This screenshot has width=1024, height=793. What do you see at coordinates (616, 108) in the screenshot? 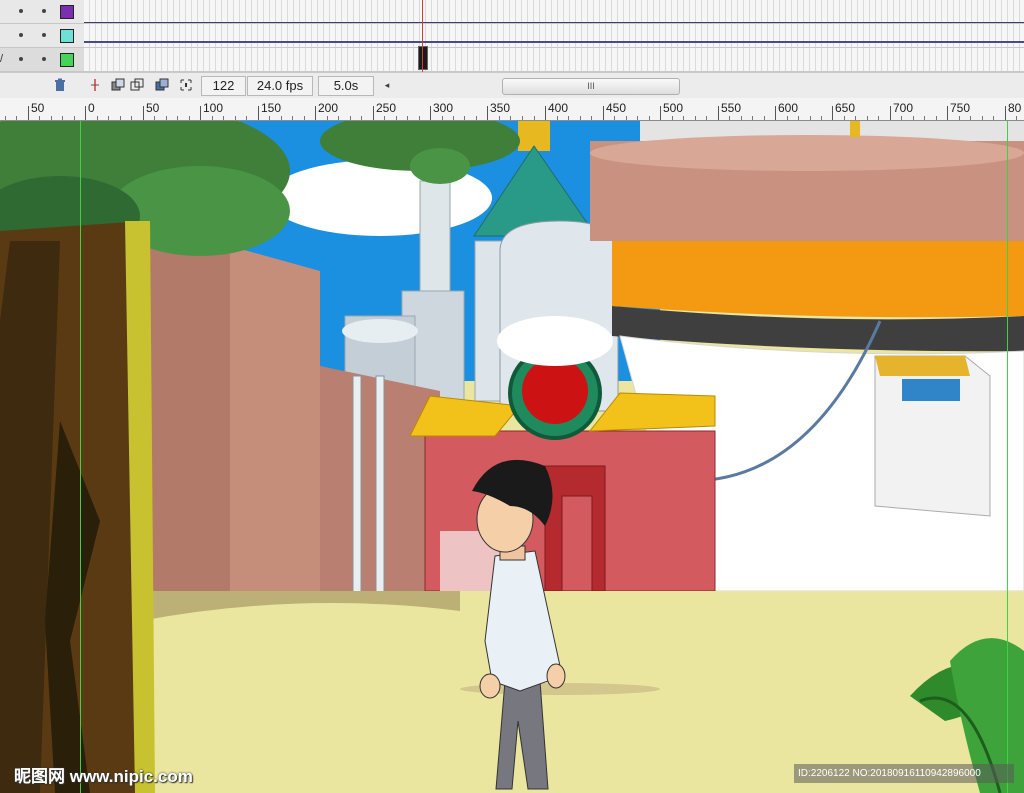
I see `ruler-label: 450` at bounding box center [616, 108].